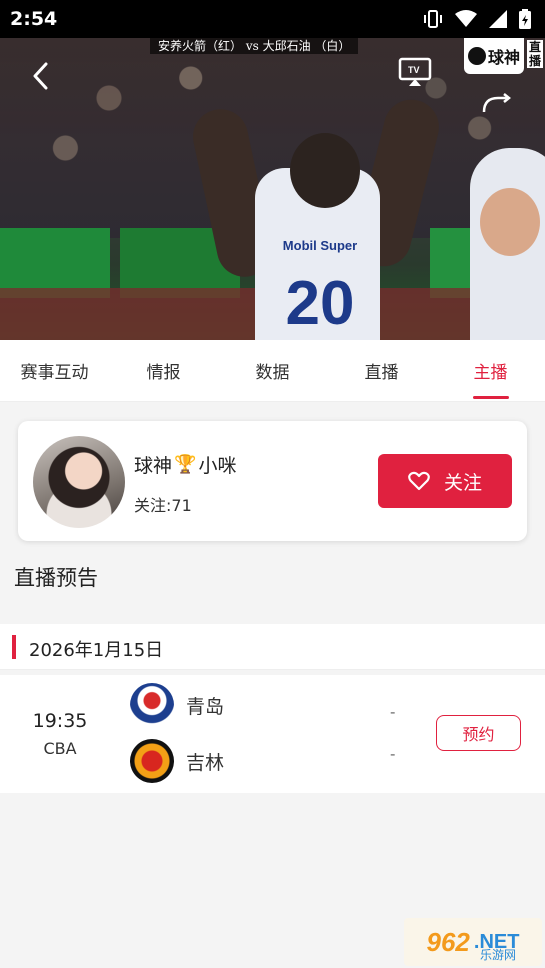 The image size is (545, 968). What do you see at coordinates (272, 19) in the screenshot?
I see `status-bar: 2:54` at bounding box center [272, 19].